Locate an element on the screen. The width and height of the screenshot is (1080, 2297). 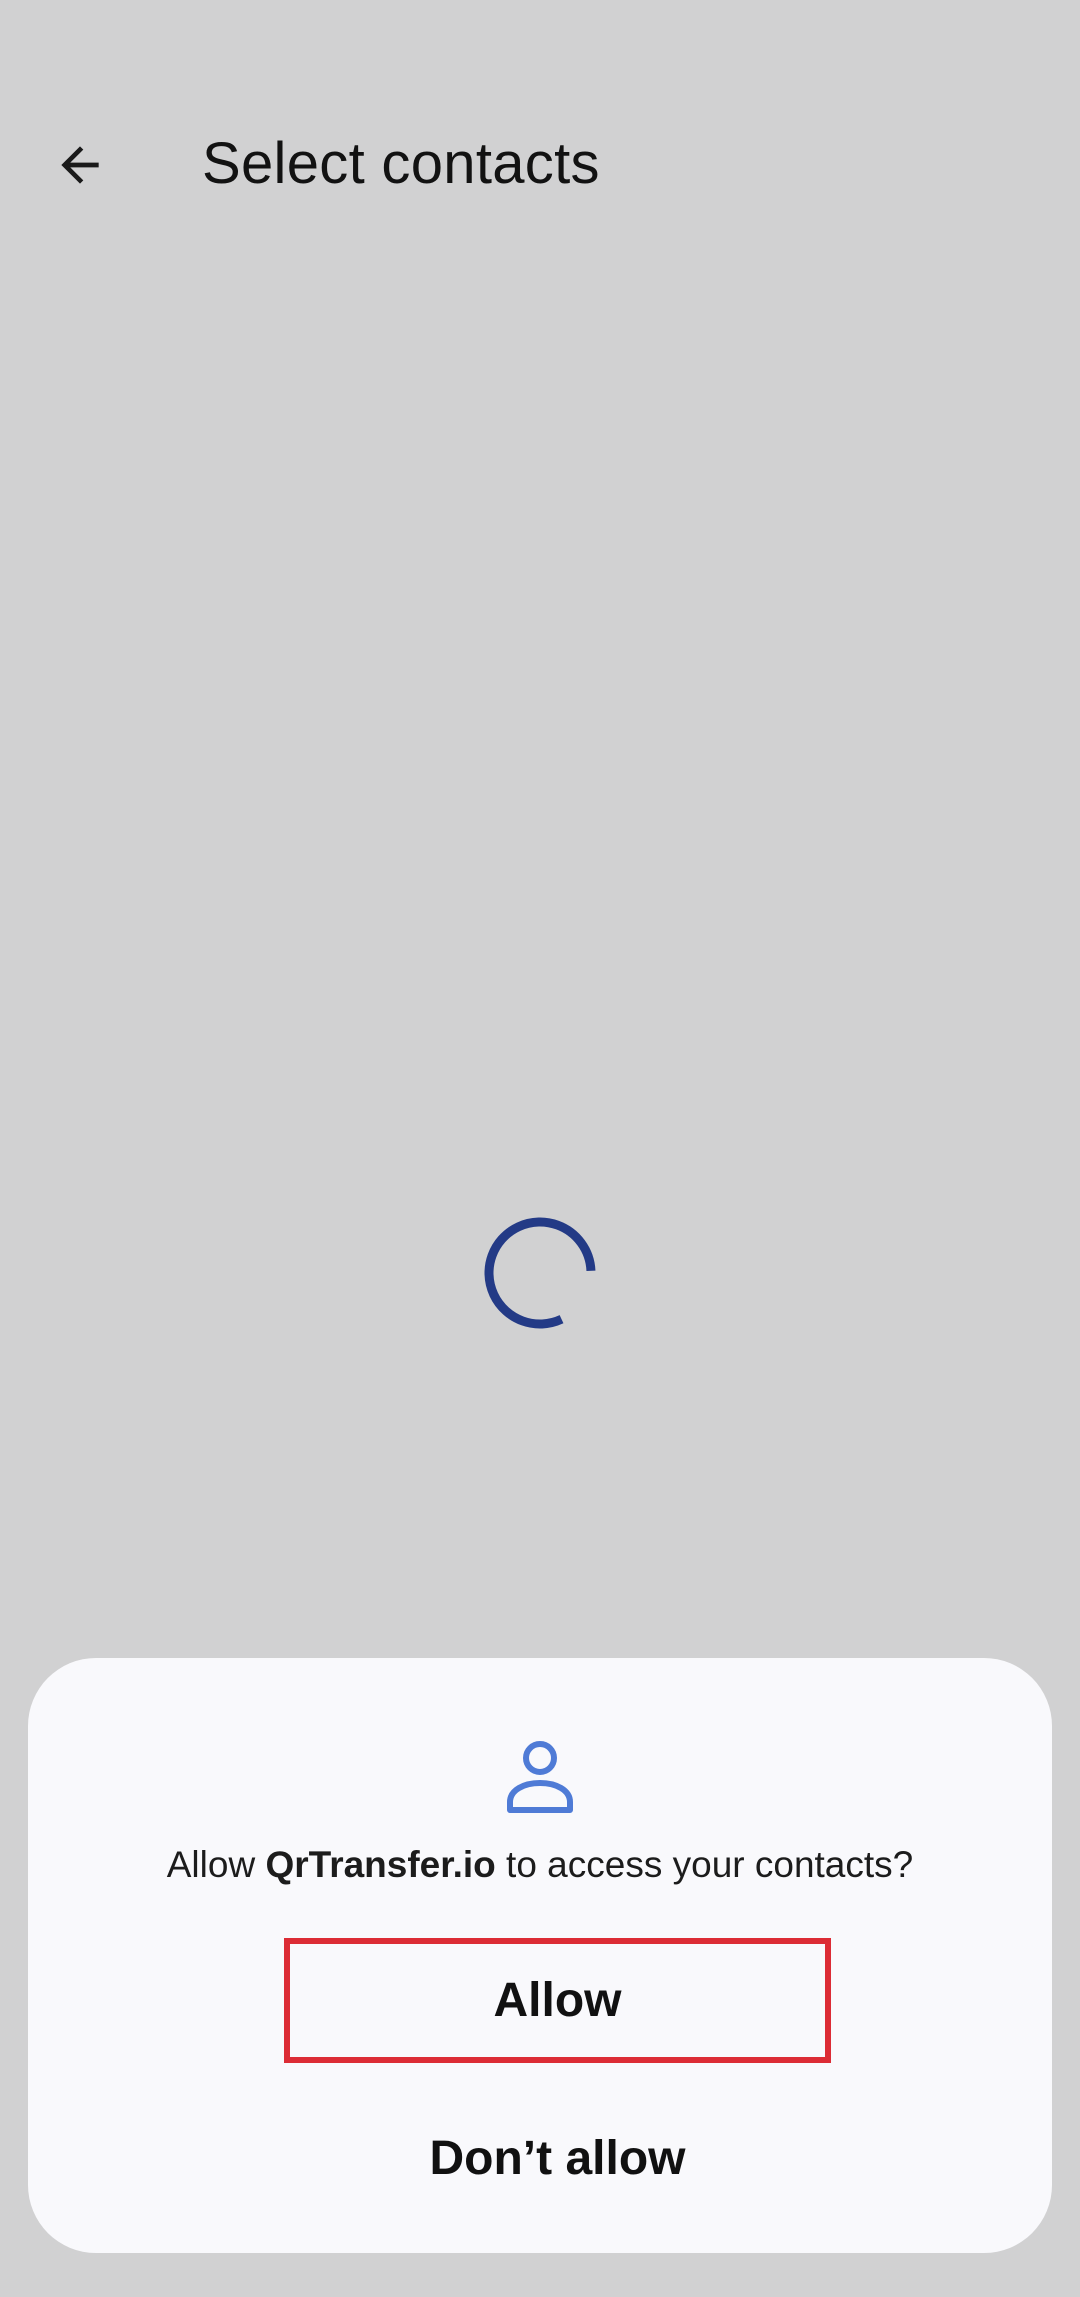
arrow-back-icon is located at coordinates (80, 165).